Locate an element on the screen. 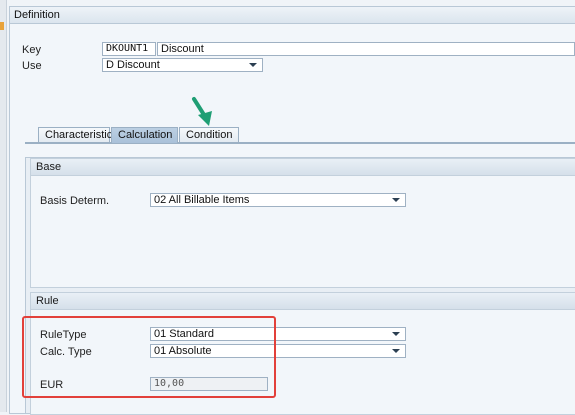  tab-label: Calculation is located at coordinates (145, 135).